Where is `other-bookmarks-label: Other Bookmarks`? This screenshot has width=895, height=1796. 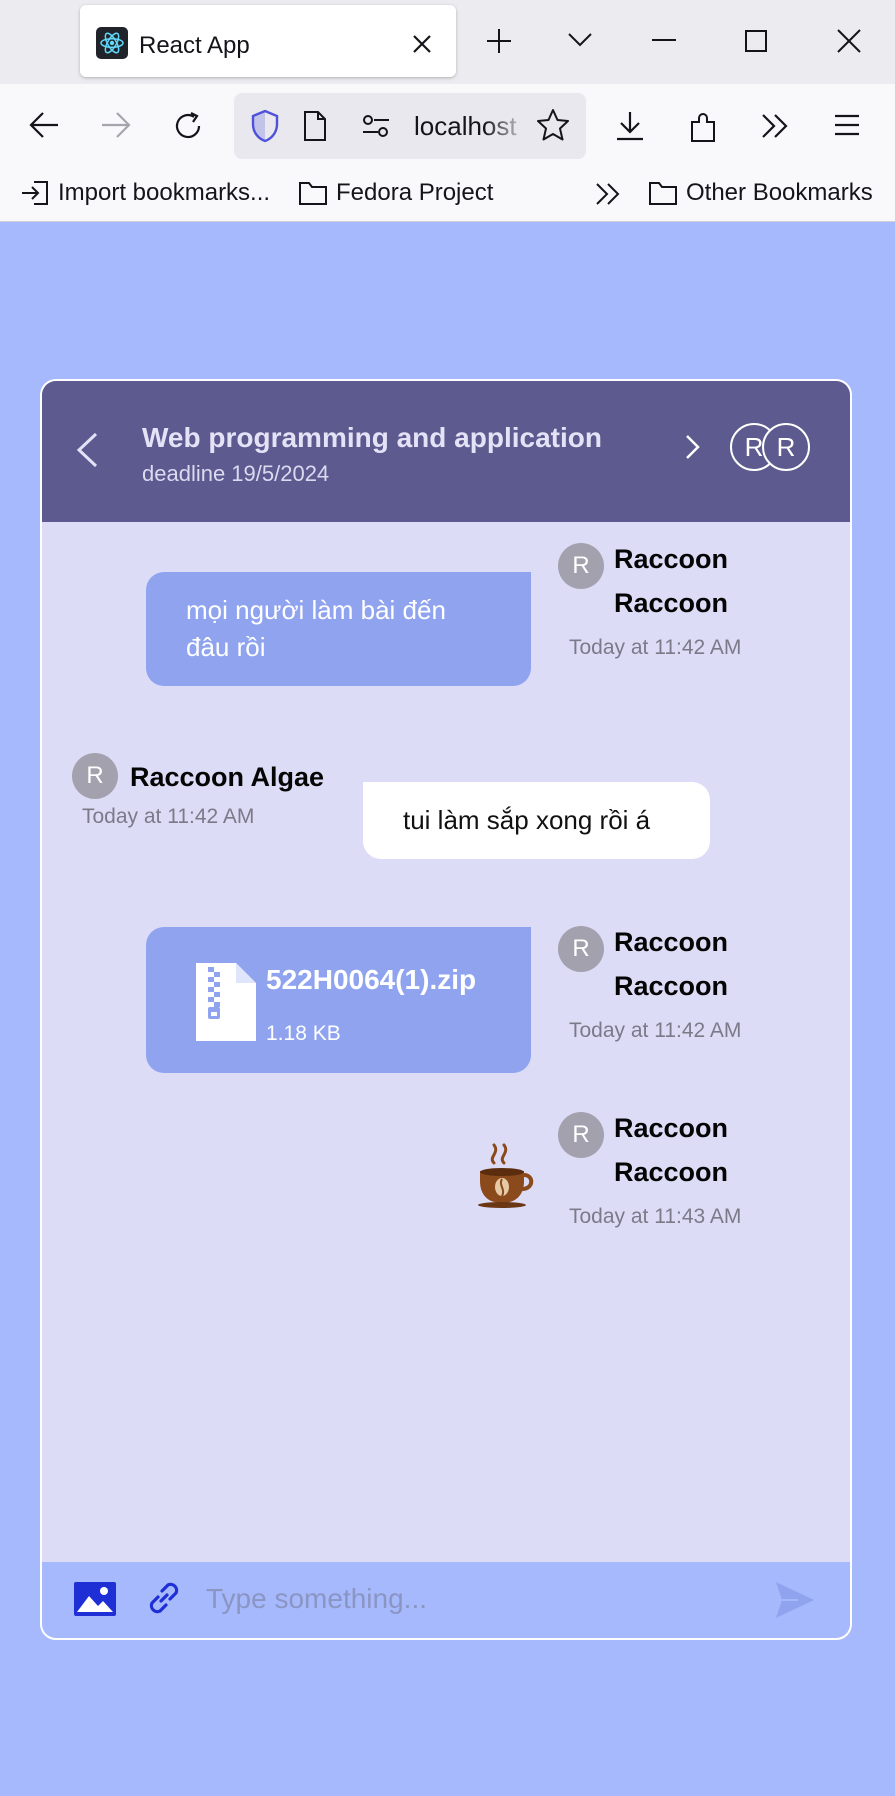
other-bookmarks-label: Other Bookmarks is located at coordinates (779, 192).